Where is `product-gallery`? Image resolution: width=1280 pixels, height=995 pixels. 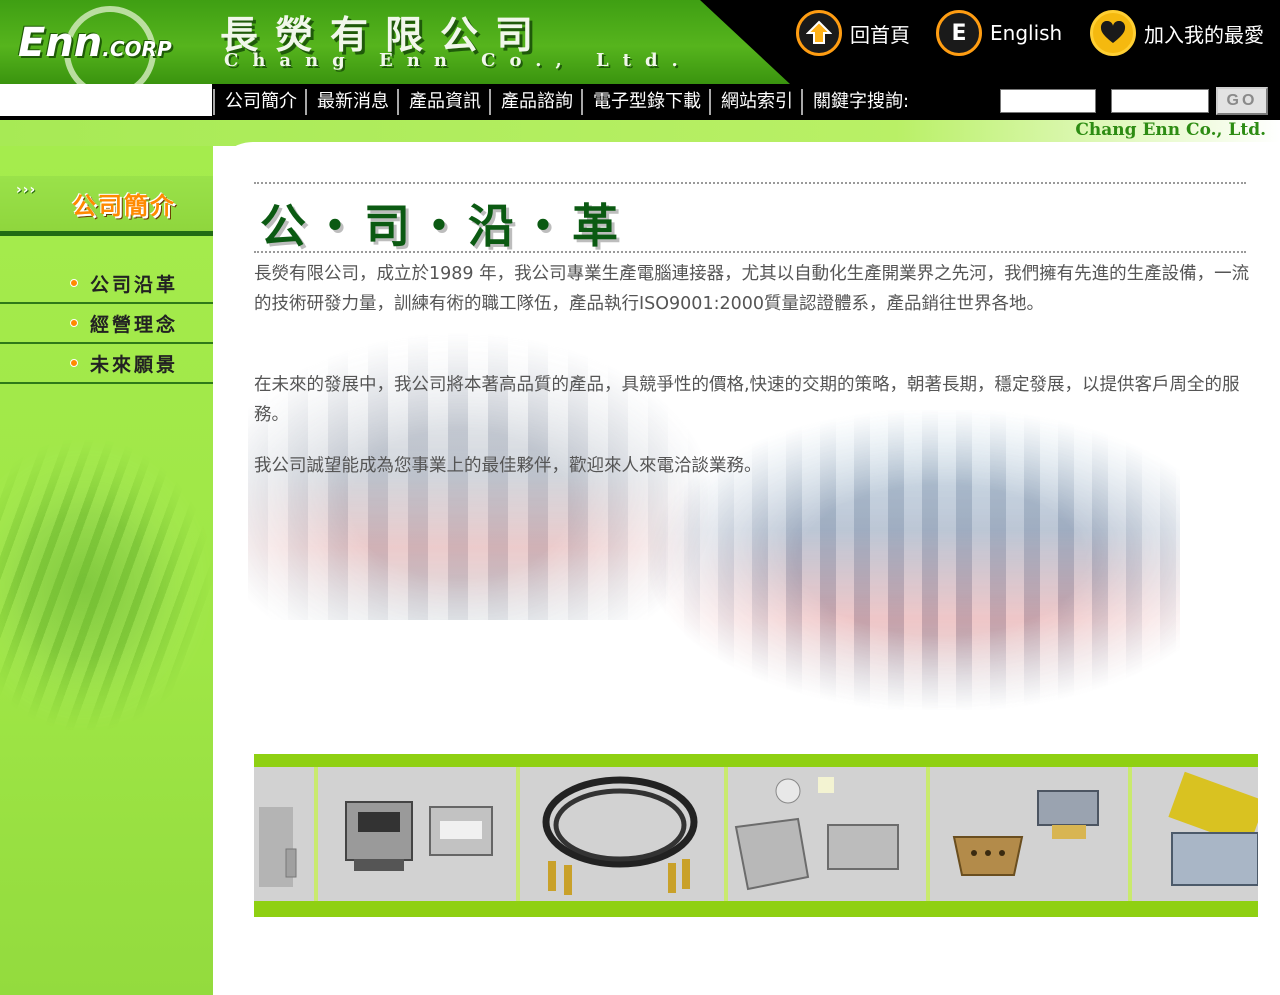 product-gallery is located at coordinates (756, 834).